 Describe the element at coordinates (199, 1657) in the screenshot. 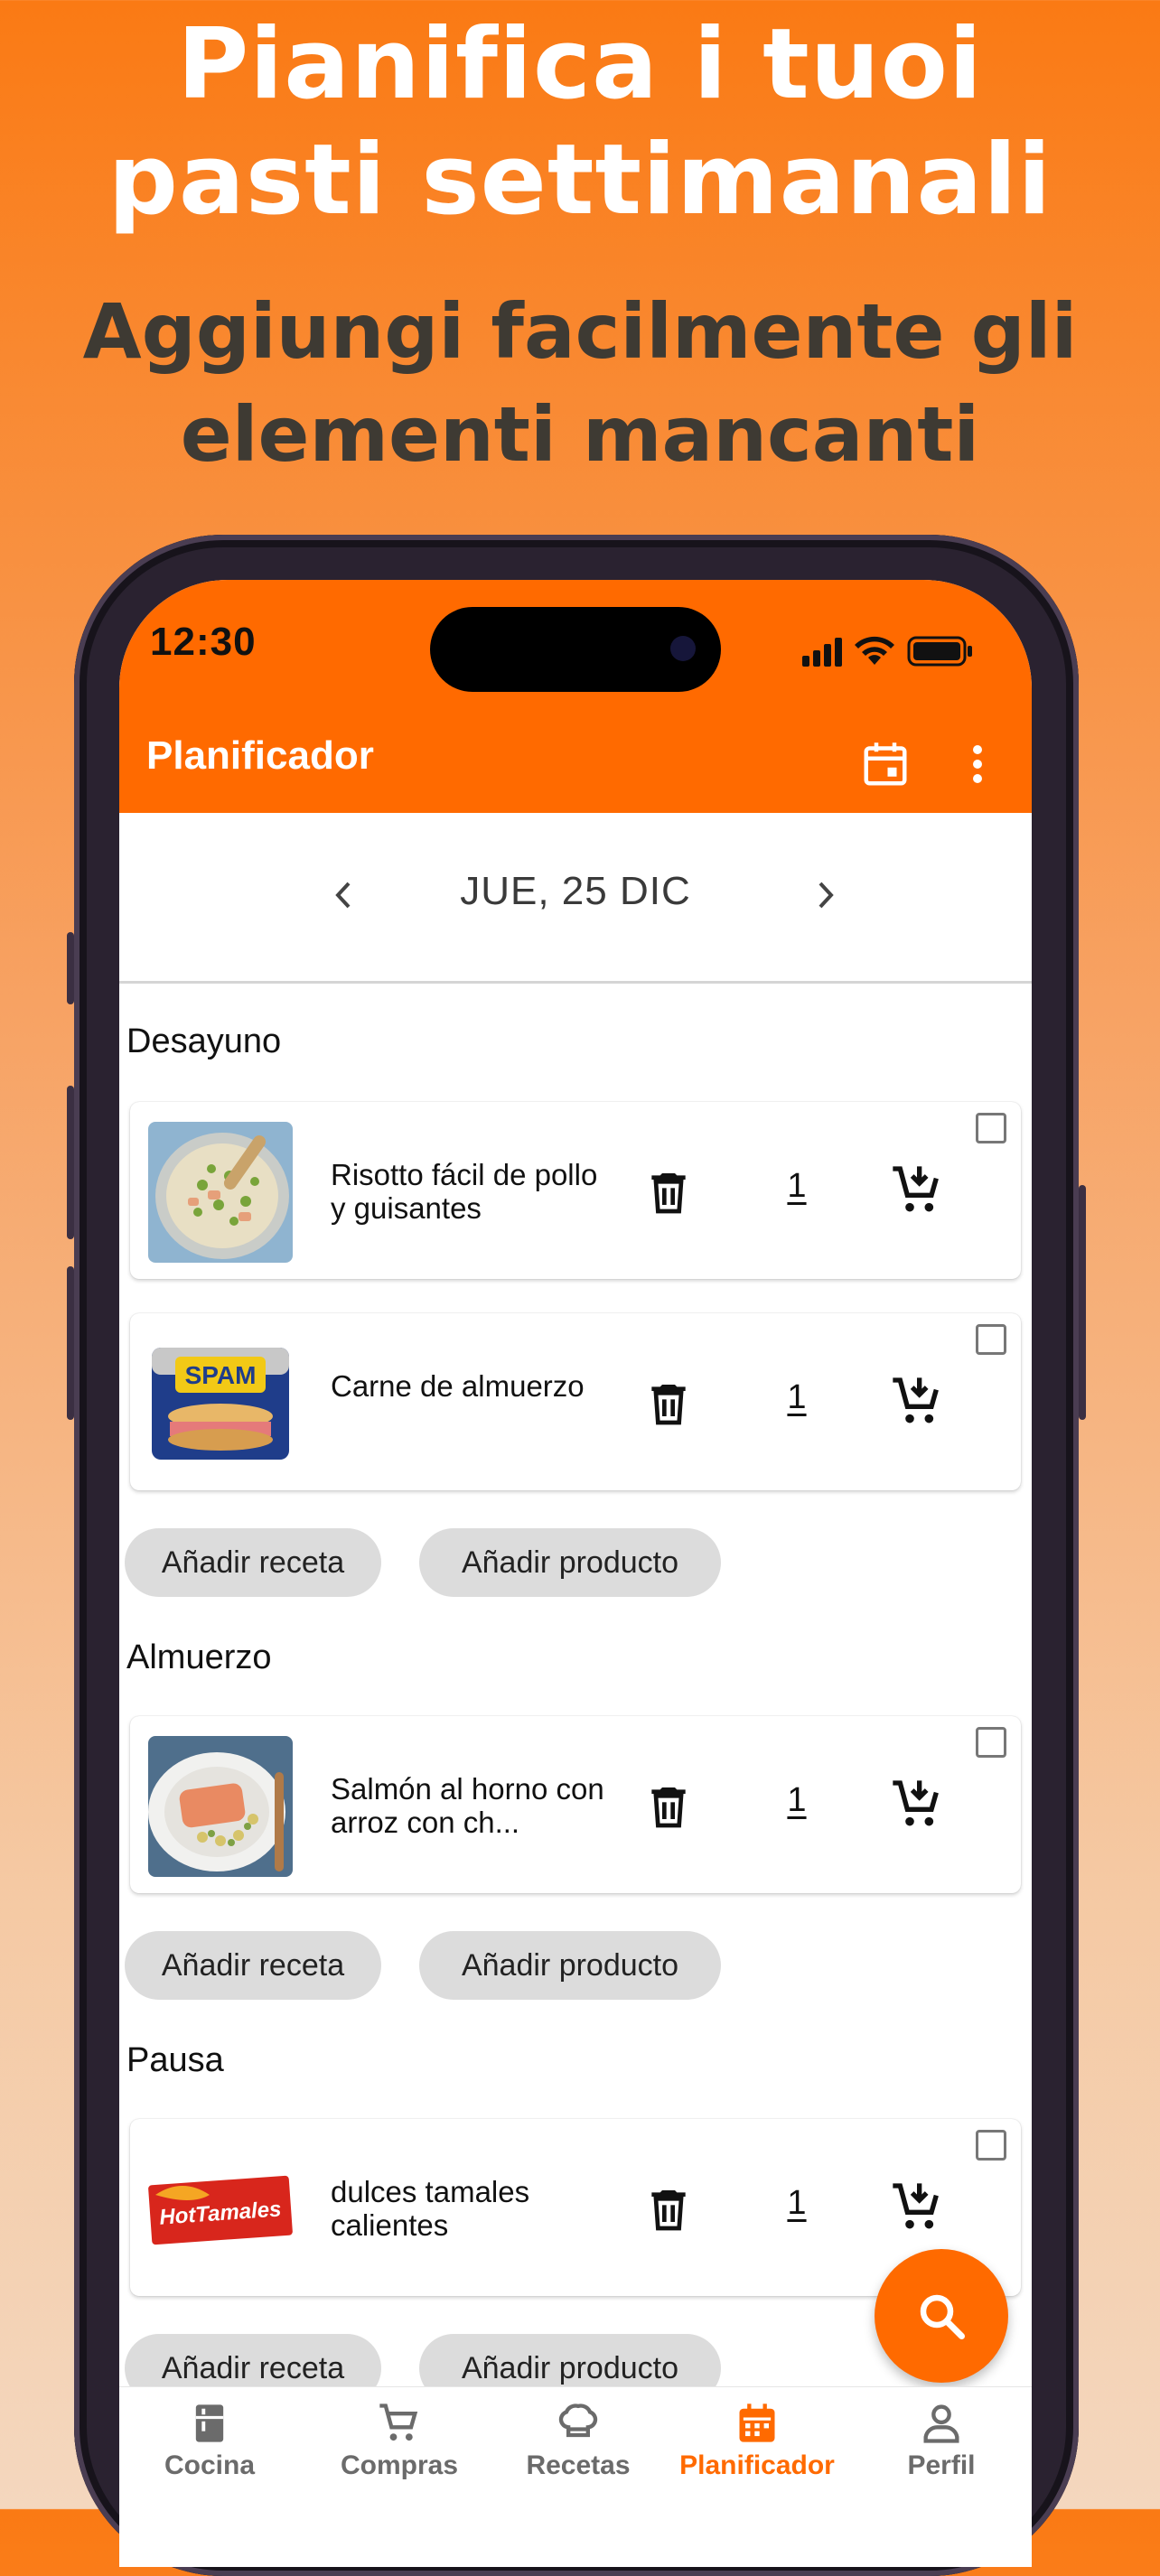

I see `meal-title-almuerzo: Almuerzo` at that location.